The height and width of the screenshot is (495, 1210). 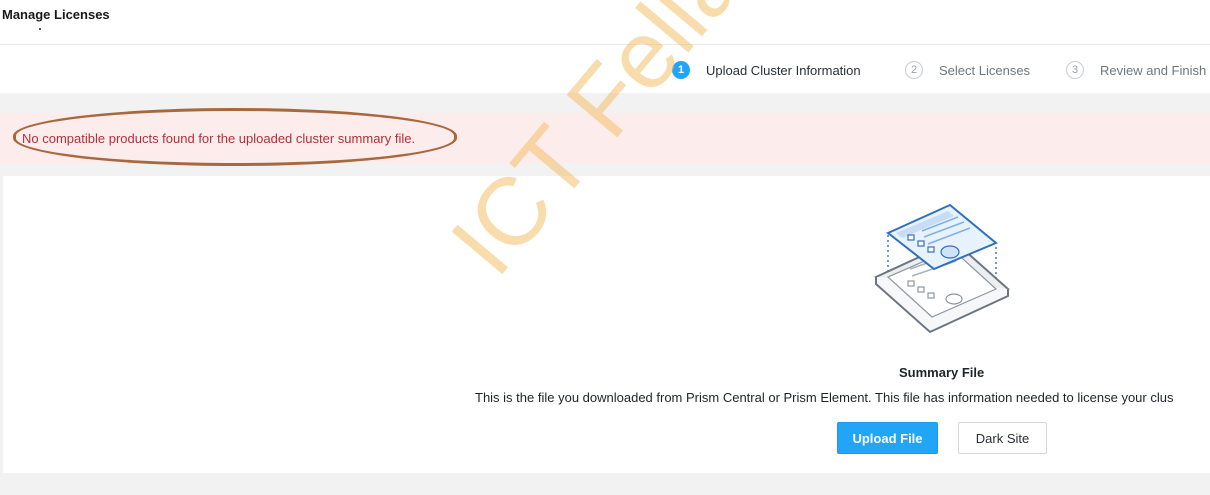 What do you see at coordinates (1075, 70) in the screenshot?
I see `step-number-badge: 3` at bounding box center [1075, 70].